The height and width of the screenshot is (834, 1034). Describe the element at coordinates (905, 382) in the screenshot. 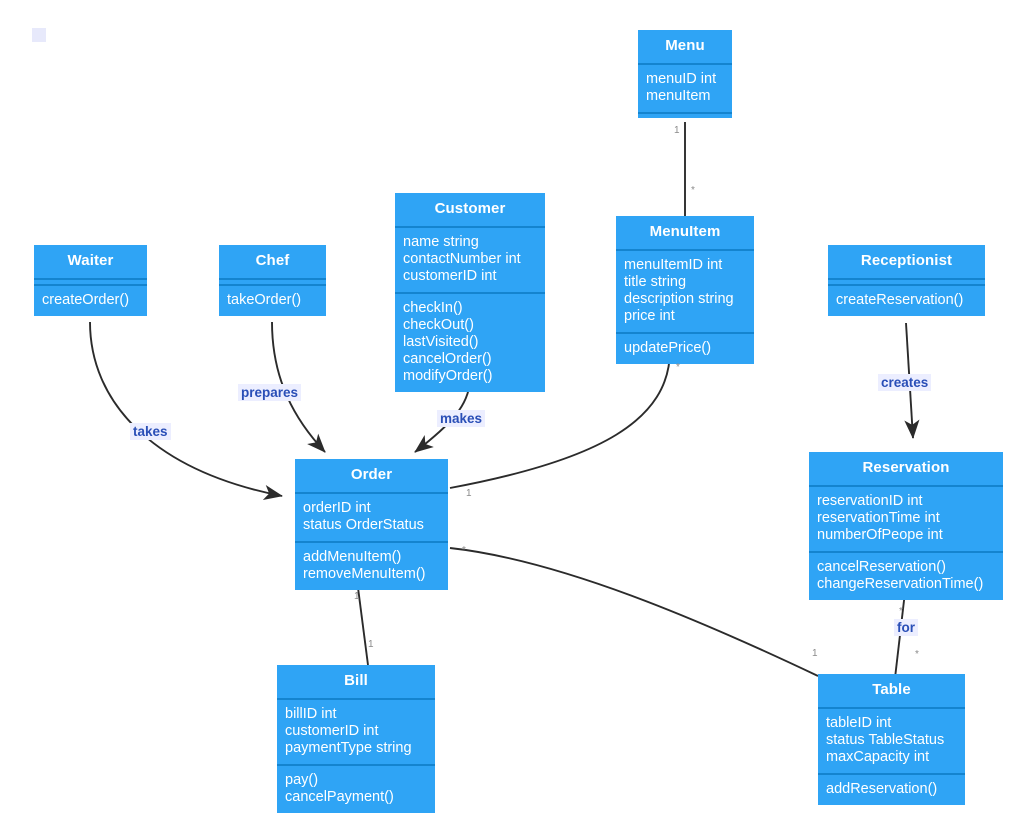

I see `edge-label-creates: creates` at that location.